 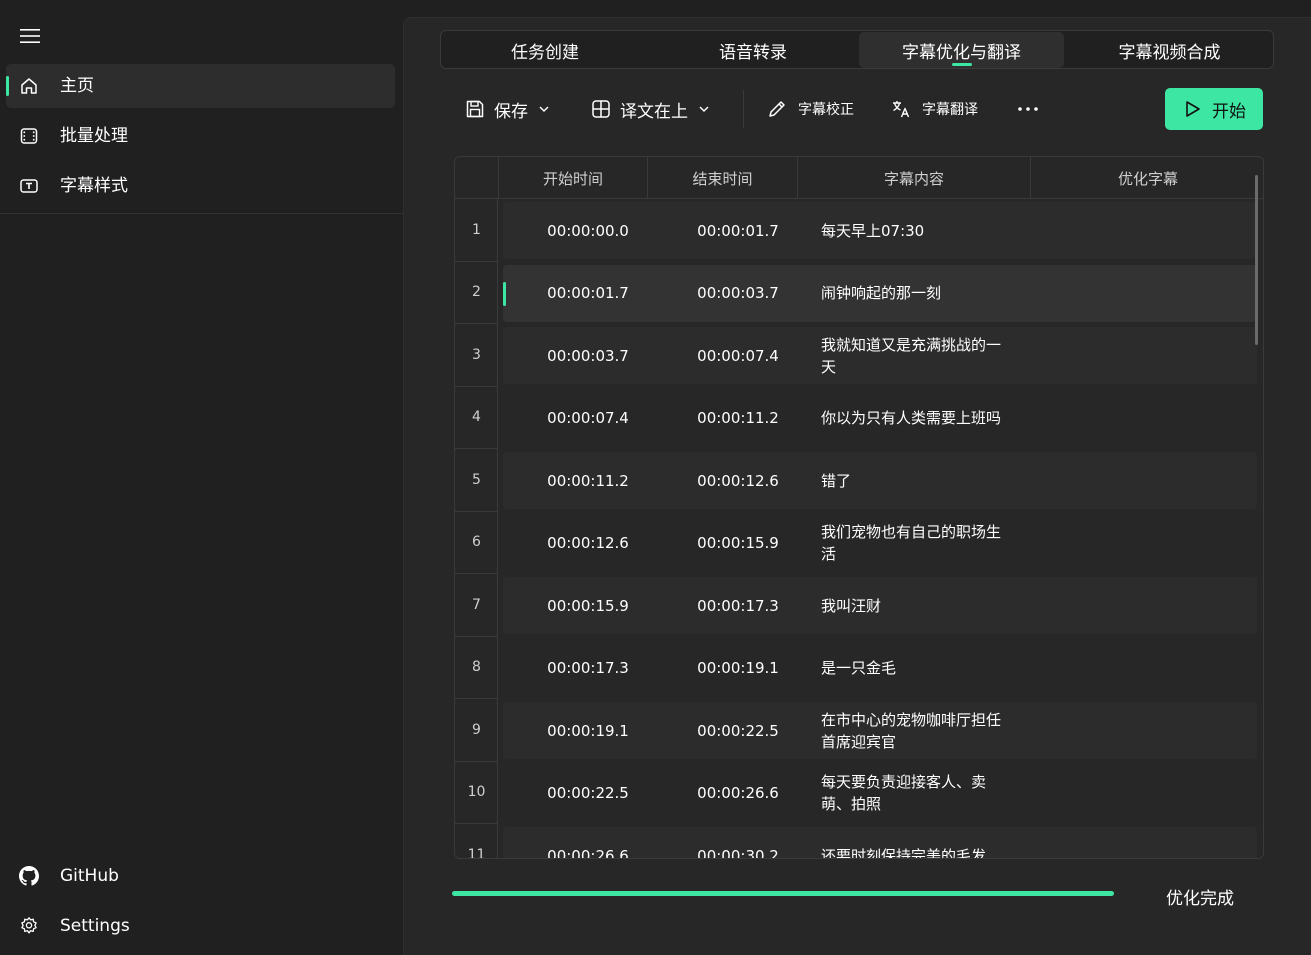 What do you see at coordinates (738, 355) in the screenshot?
I see `end-time-cell: 00:00:07.4` at bounding box center [738, 355].